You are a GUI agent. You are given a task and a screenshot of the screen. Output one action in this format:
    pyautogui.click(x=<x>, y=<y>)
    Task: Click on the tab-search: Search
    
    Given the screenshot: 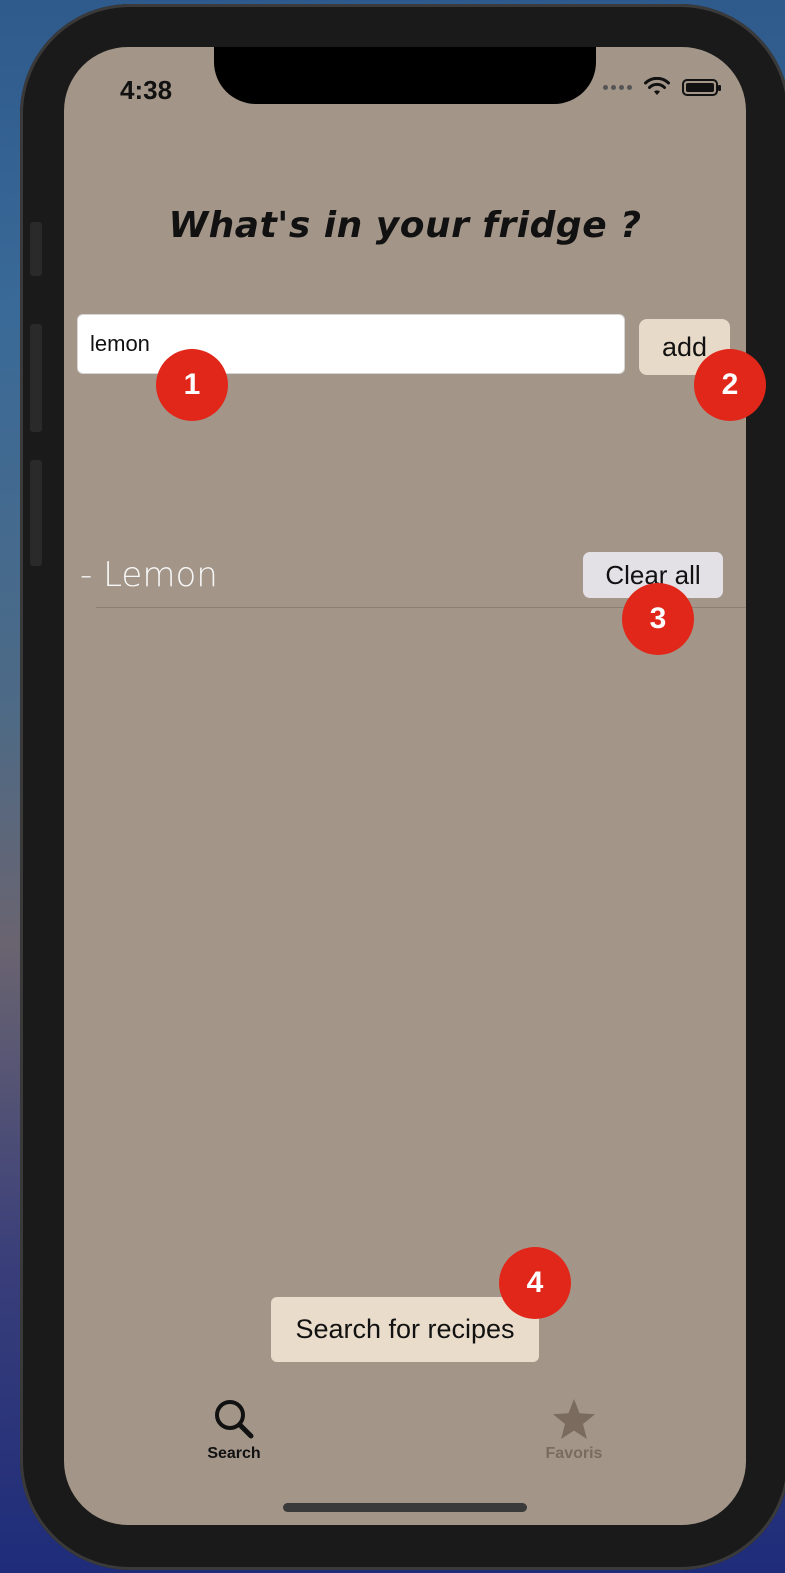 What is the action you would take?
    pyautogui.click(x=234, y=1430)
    